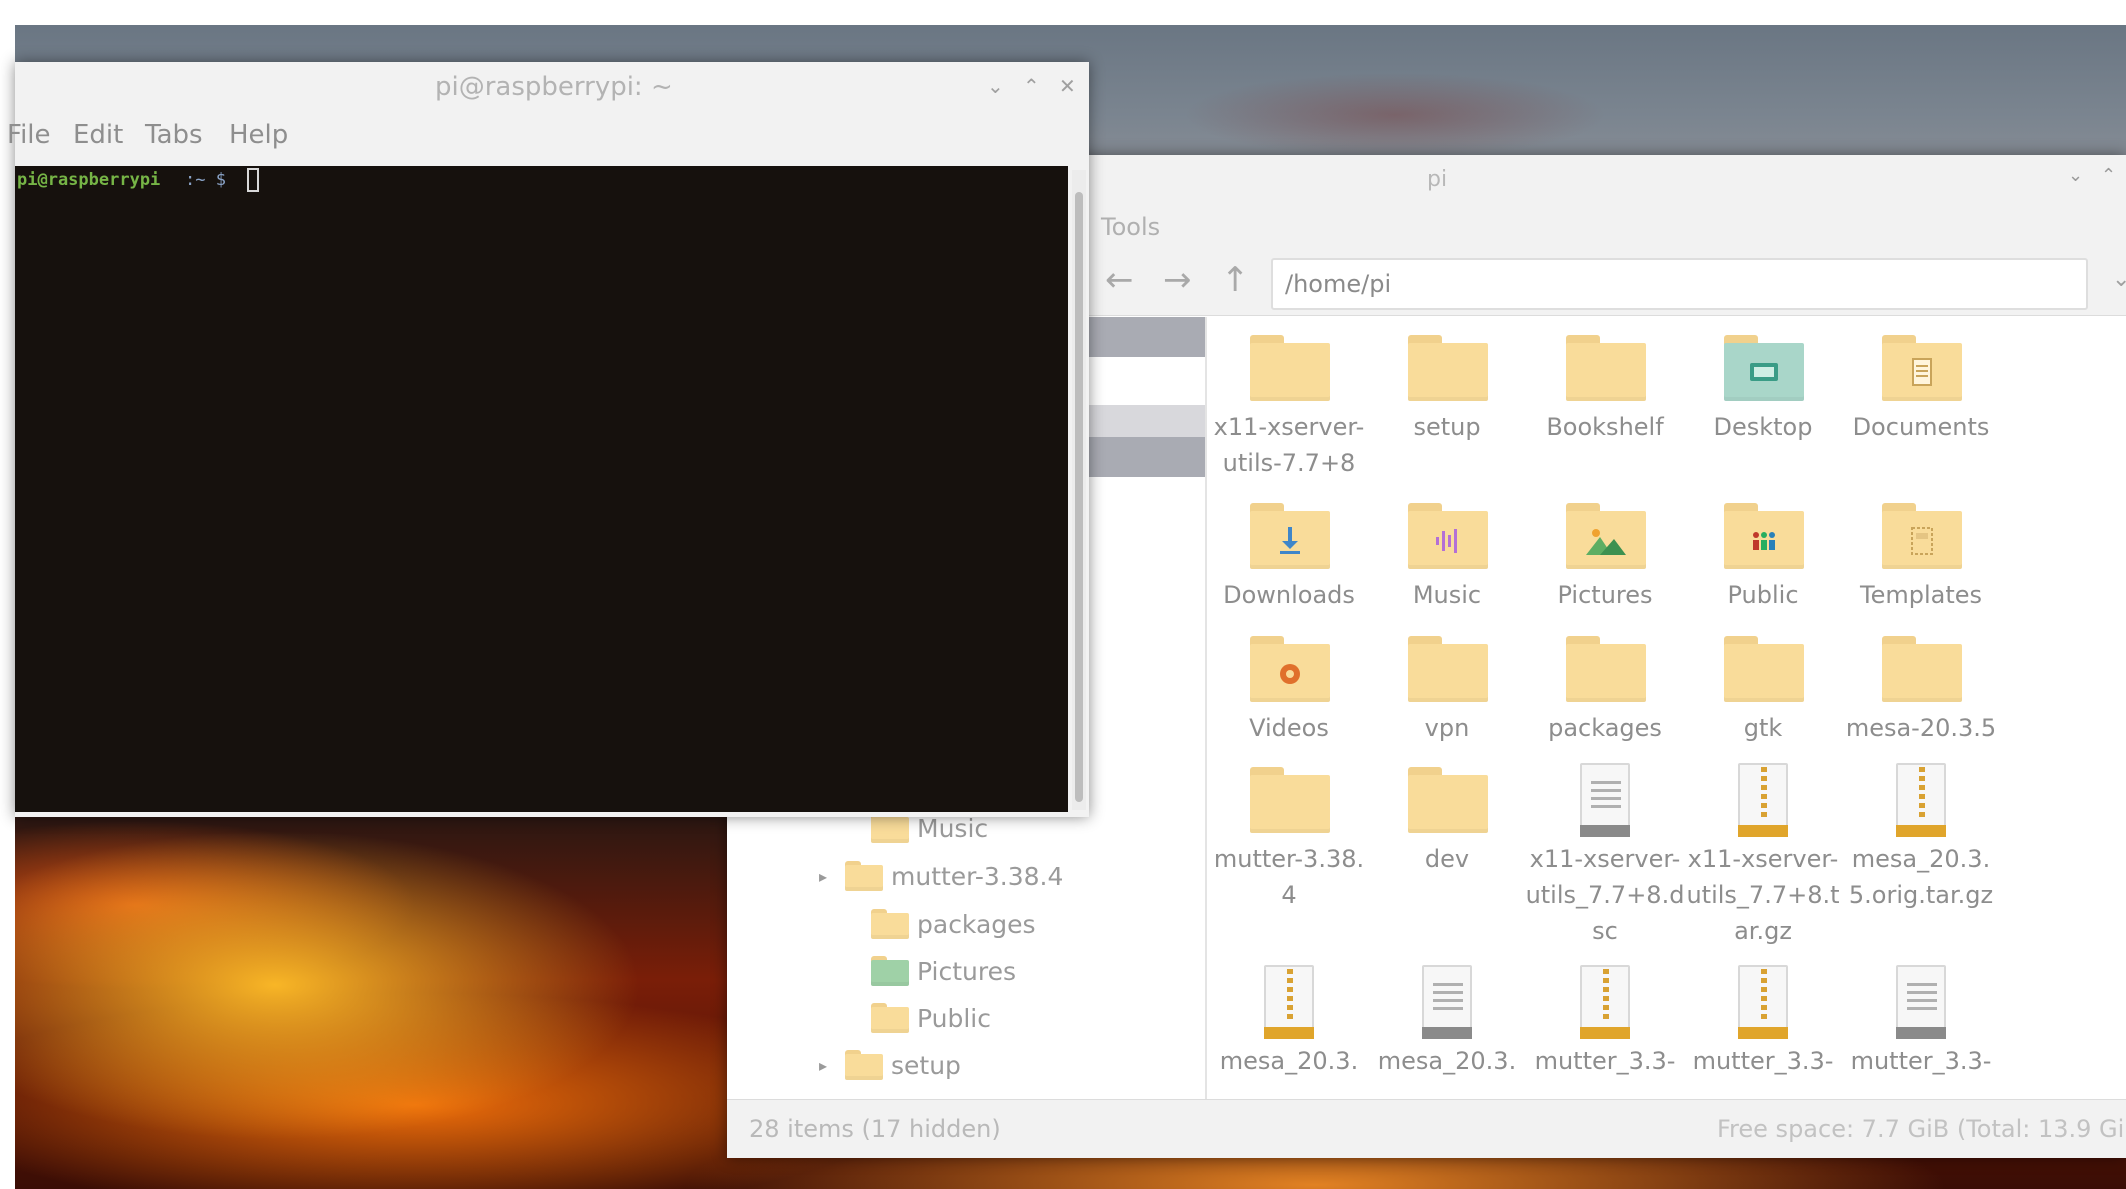 The height and width of the screenshot is (1189, 2126). I want to click on file-item: Pictures, so click(1605, 556).